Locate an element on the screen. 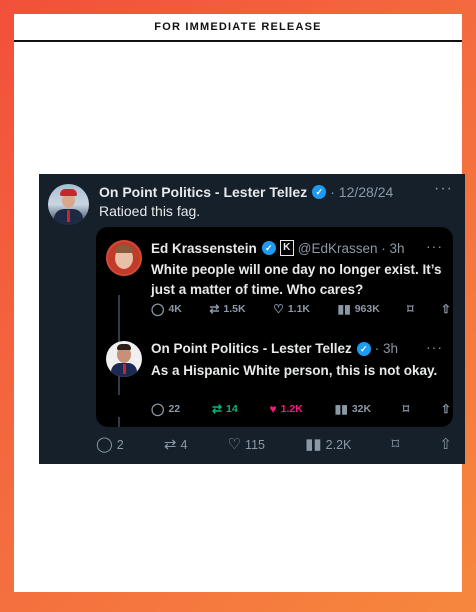 The width and height of the screenshot is (476, 612). quoted-actions: ◯ 4K ⇄ 1.5K ♡ 1.1K ▮▮ 963K ⌑ ⇧ is located at coordinates (301, 309).